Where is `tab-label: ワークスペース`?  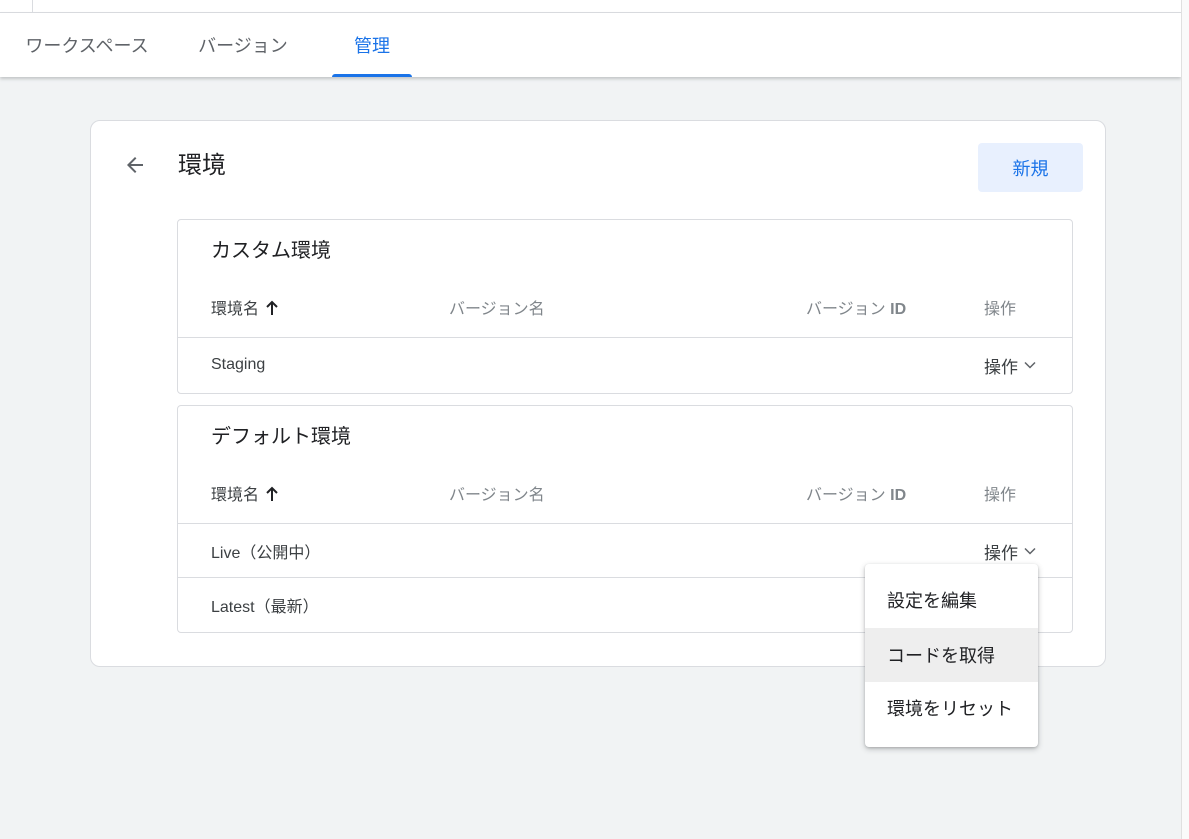 tab-label: ワークスペース is located at coordinates (87, 46).